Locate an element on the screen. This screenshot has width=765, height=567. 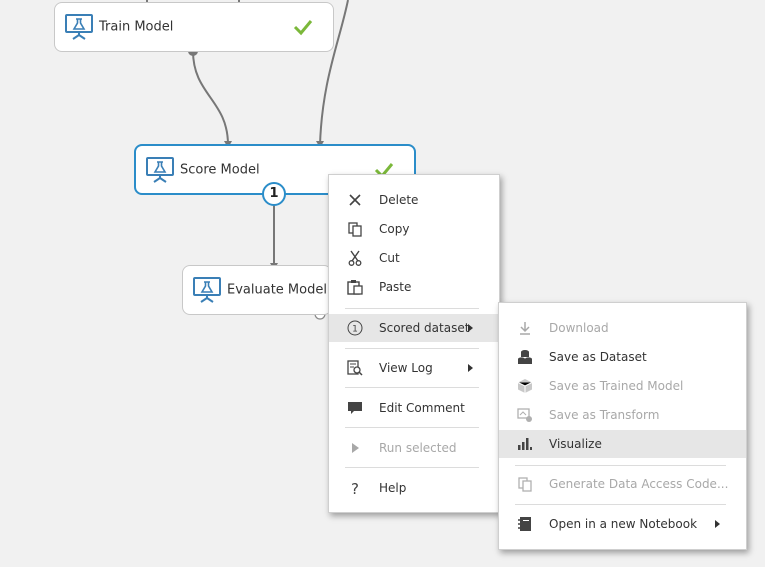
help-icon: ? is located at coordinates (355, 488).